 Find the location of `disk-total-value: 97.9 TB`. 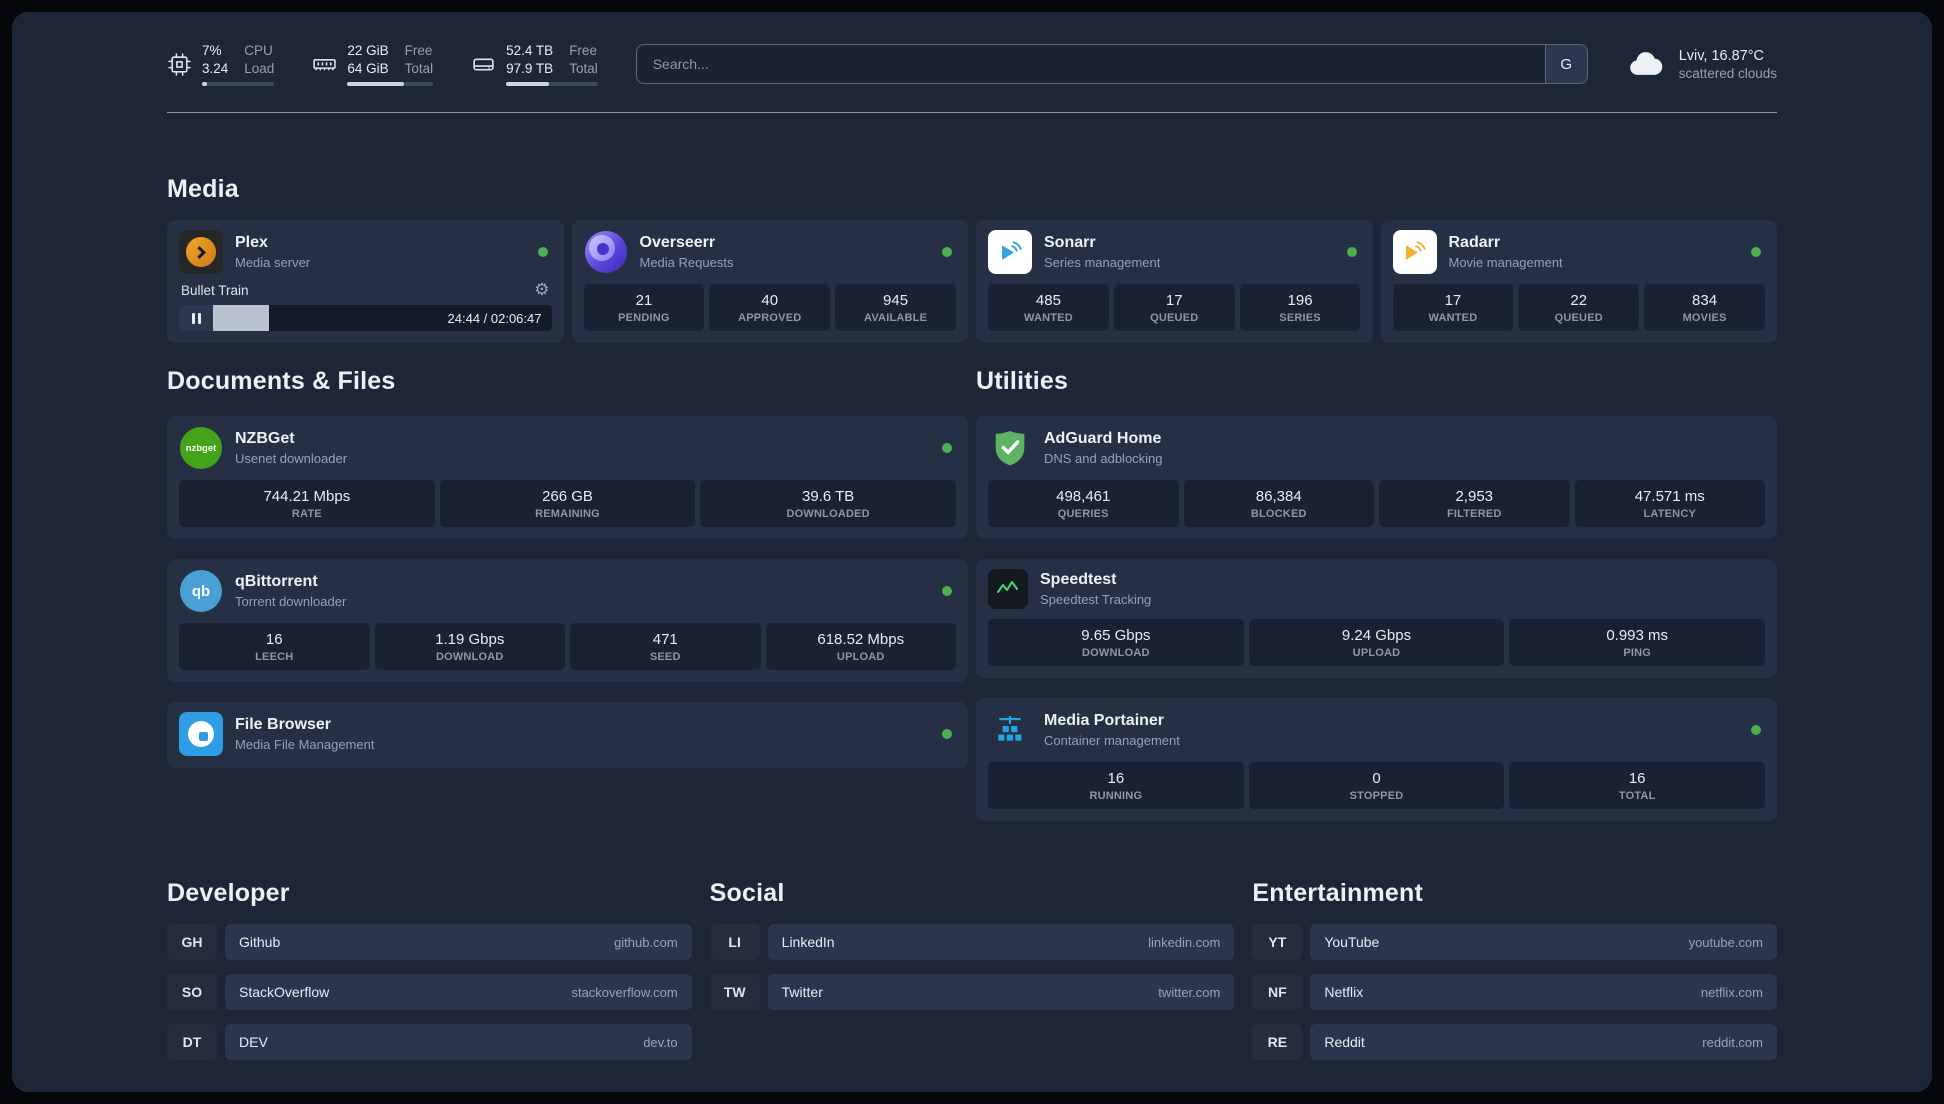

disk-total-value: 97.9 TB is located at coordinates (530, 68).